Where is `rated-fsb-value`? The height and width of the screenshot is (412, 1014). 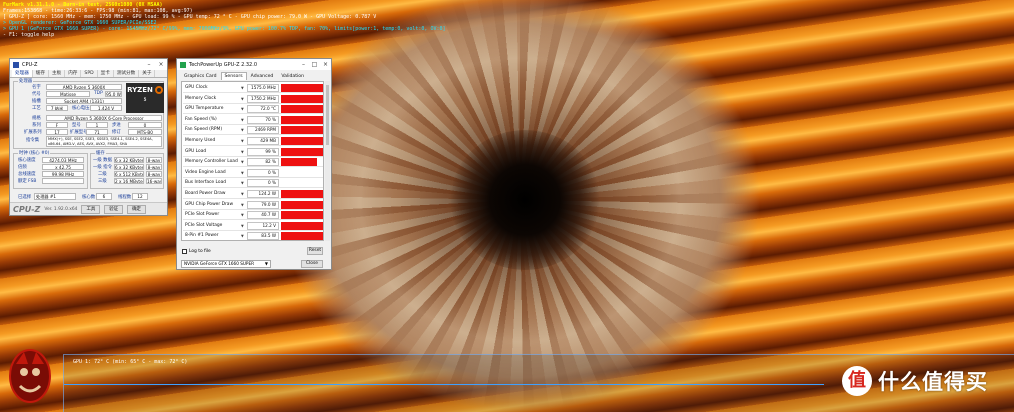
rated-fsb-value is located at coordinates (63, 181).